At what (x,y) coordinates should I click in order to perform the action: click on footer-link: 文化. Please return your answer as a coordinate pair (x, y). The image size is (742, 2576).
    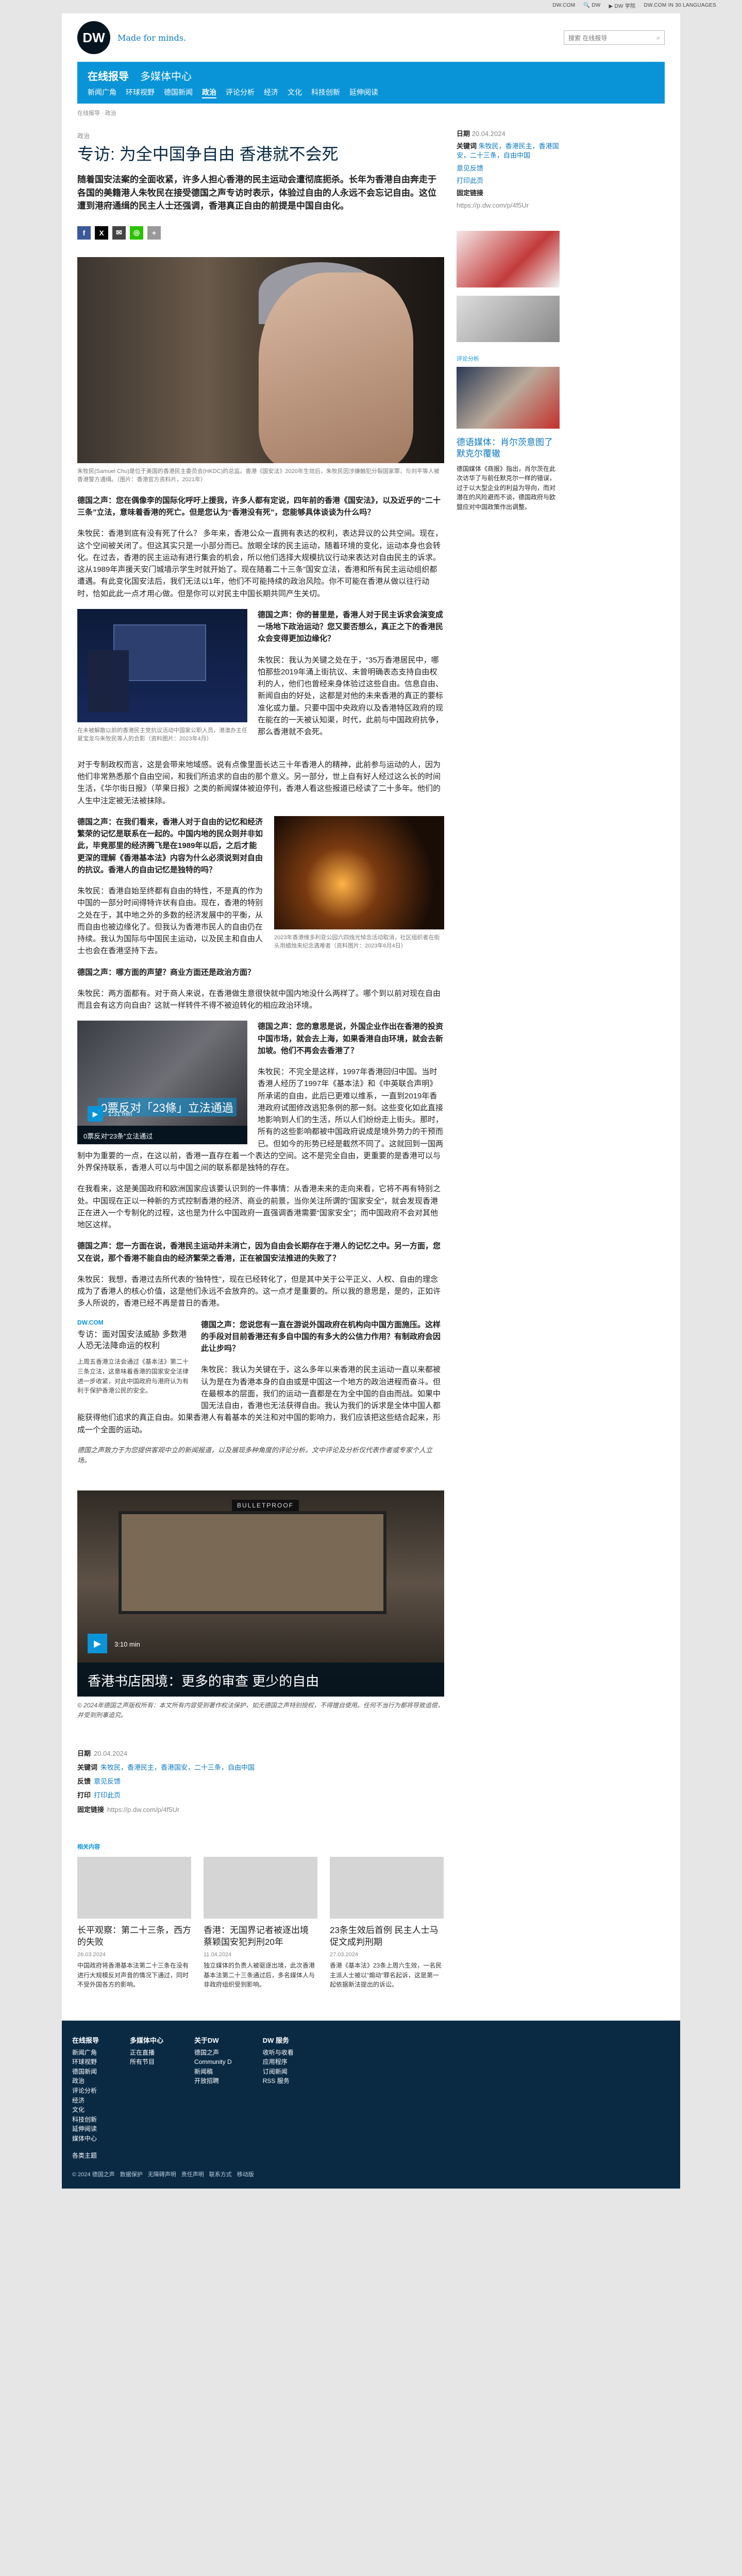
    Looking at the image, I should click on (85, 2110).